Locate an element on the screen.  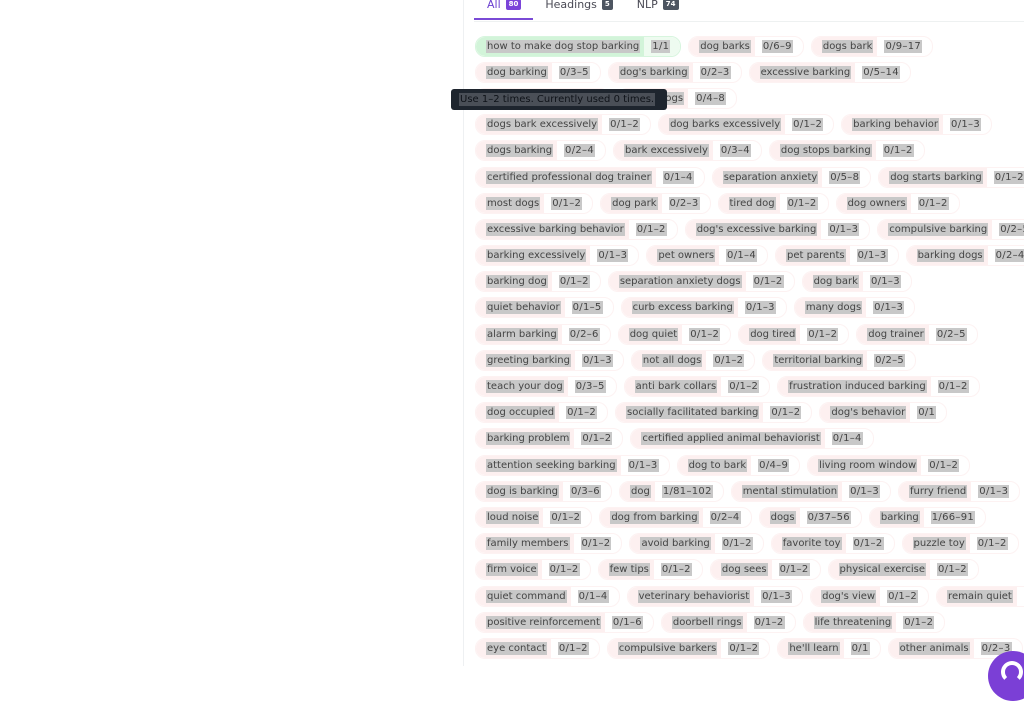
keyword-chip: dog1/81–102 is located at coordinates (671, 491).